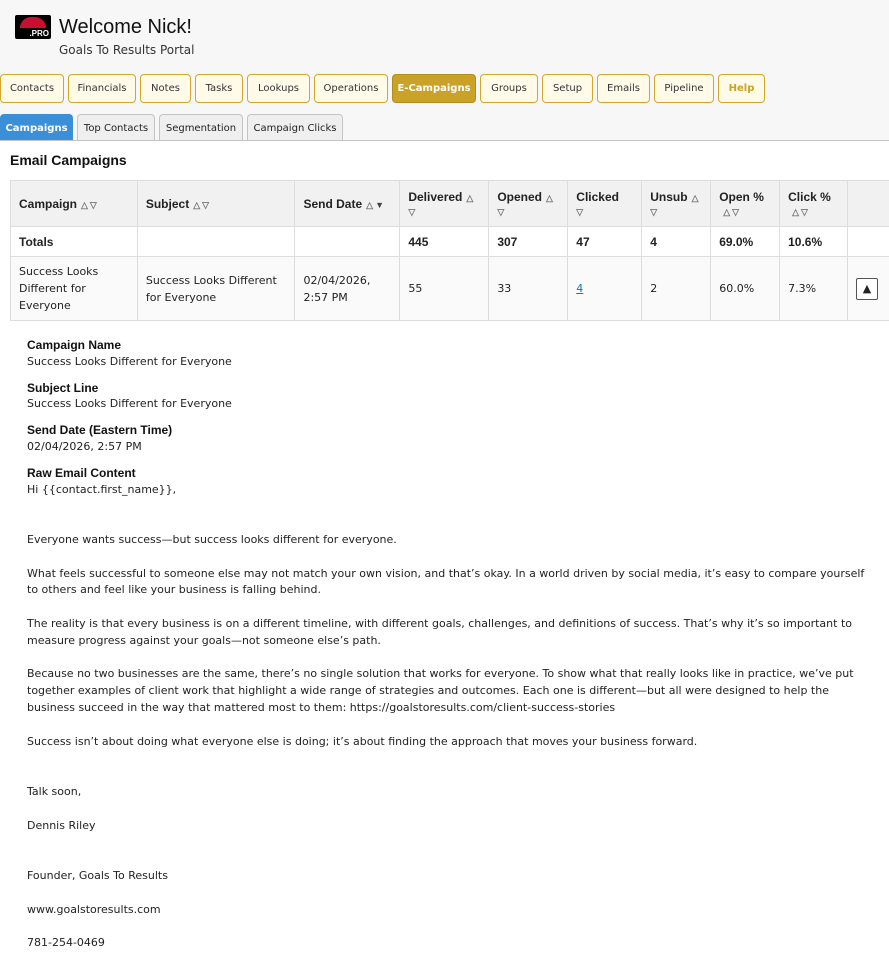  What do you see at coordinates (434, 88) in the screenshot?
I see `nav-e-campaigns: E-Campaigns` at bounding box center [434, 88].